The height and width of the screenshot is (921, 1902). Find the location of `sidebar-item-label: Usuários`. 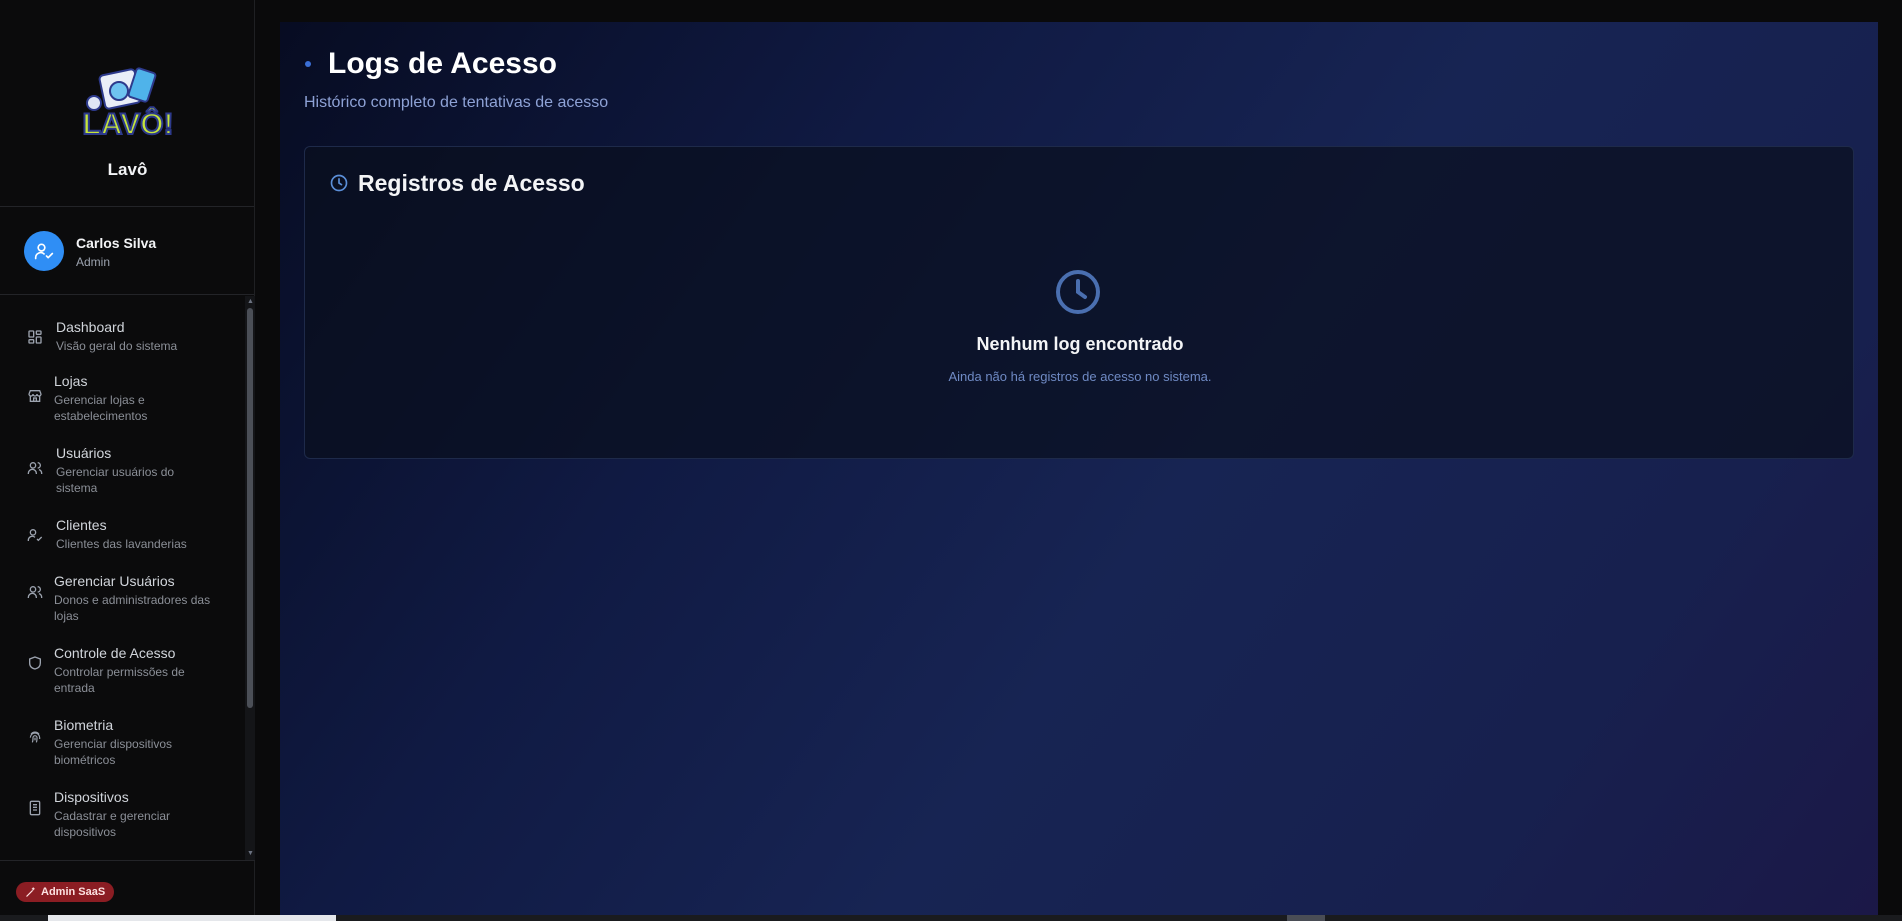

sidebar-item-label: Usuários is located at coordinates (84, 453).